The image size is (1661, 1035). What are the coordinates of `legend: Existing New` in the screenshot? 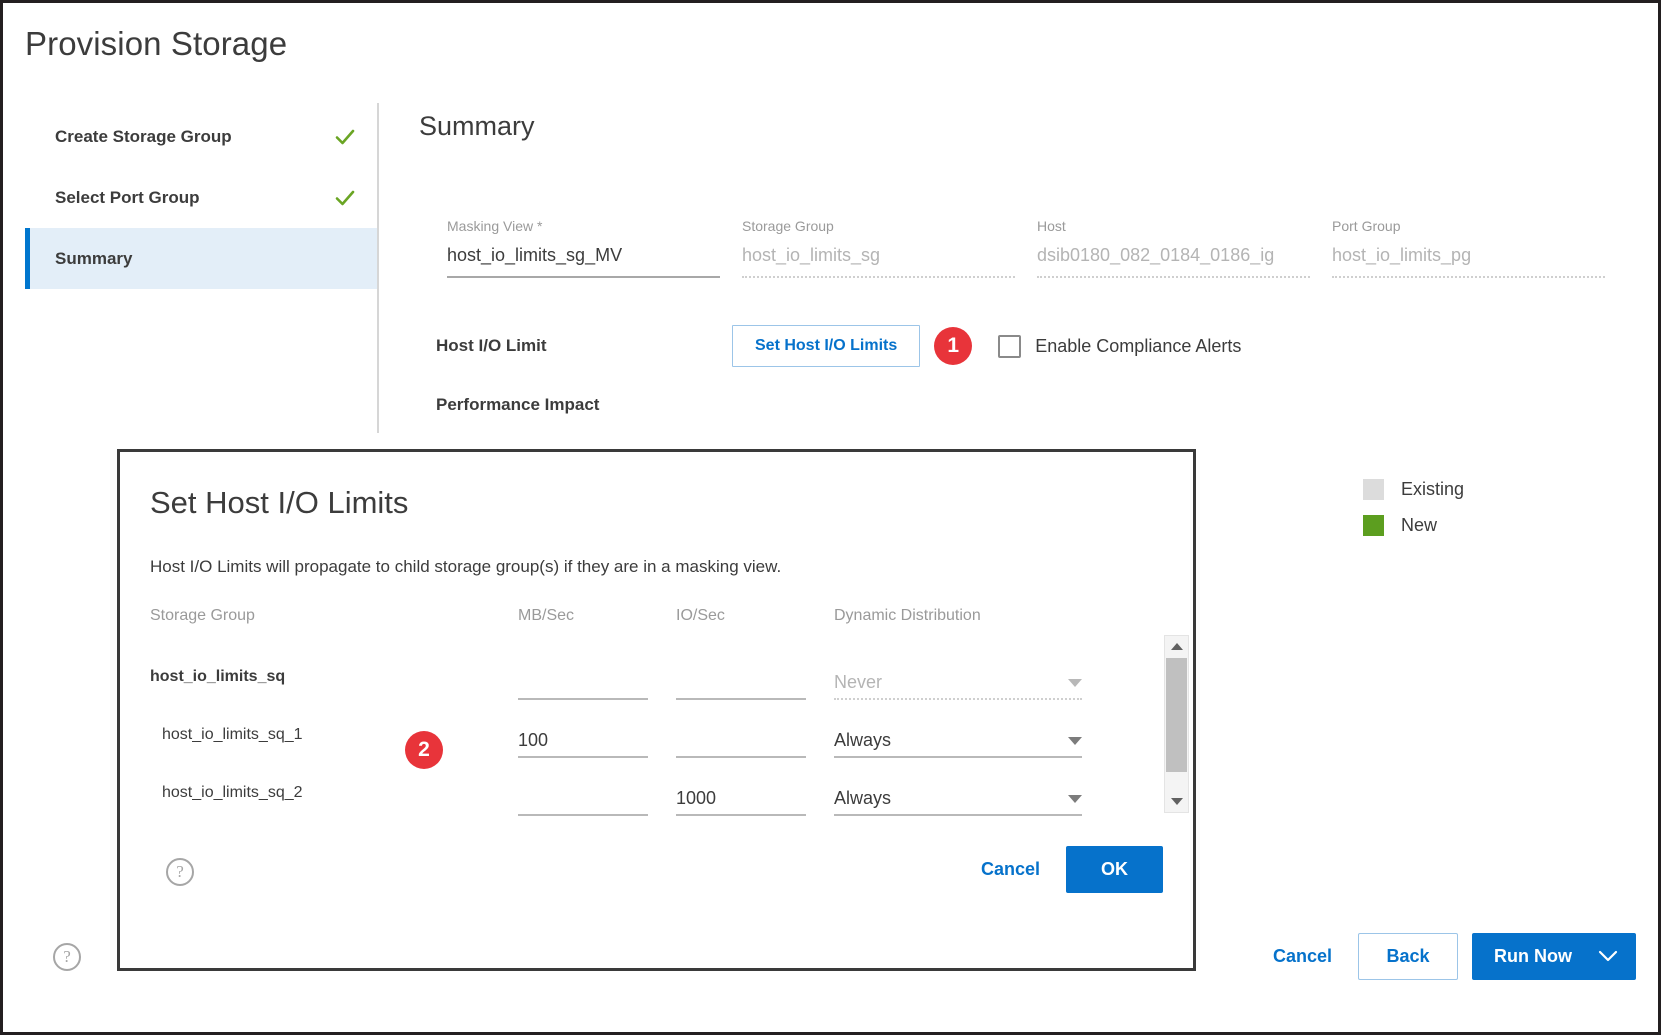 It's located at (1413, 515).